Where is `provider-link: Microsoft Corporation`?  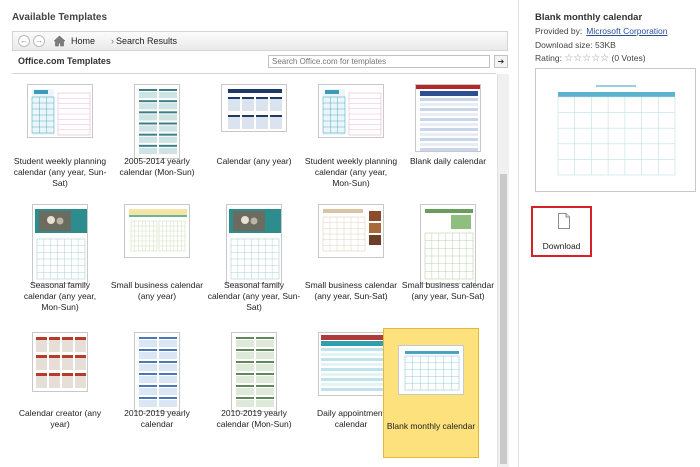
provider-link: Microsoft Corporation is located at coordinates (626, 31).